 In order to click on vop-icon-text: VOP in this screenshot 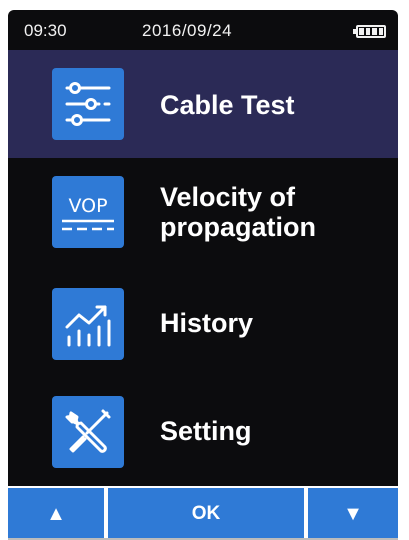, I will do `click(87, 206)`.